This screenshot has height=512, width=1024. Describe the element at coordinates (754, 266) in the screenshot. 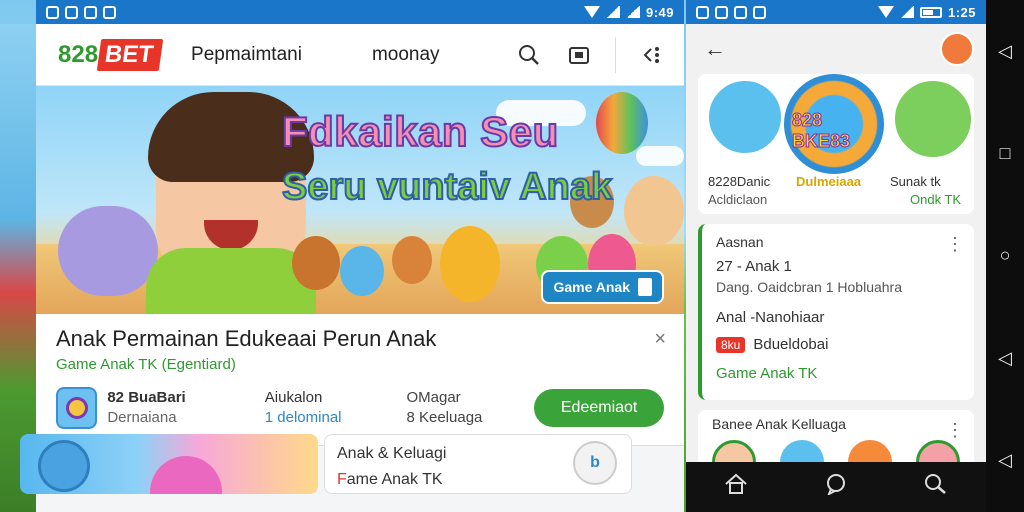

I see `card-row: 27 - Anak 1` at that location.